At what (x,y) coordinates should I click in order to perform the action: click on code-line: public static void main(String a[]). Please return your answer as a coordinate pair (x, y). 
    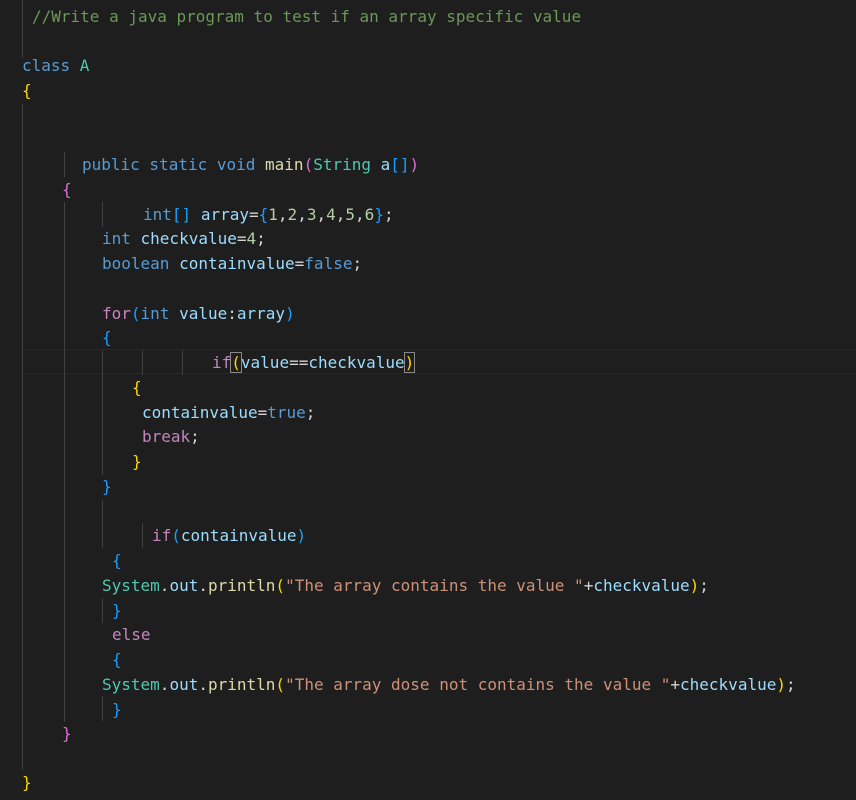
    Looking at the image, I should click on (250, 164).